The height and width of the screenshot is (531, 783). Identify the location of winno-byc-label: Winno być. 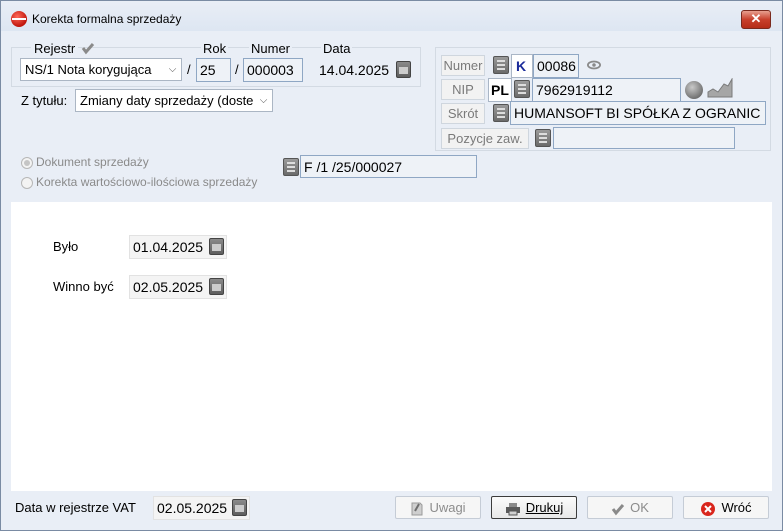
(83, 286).